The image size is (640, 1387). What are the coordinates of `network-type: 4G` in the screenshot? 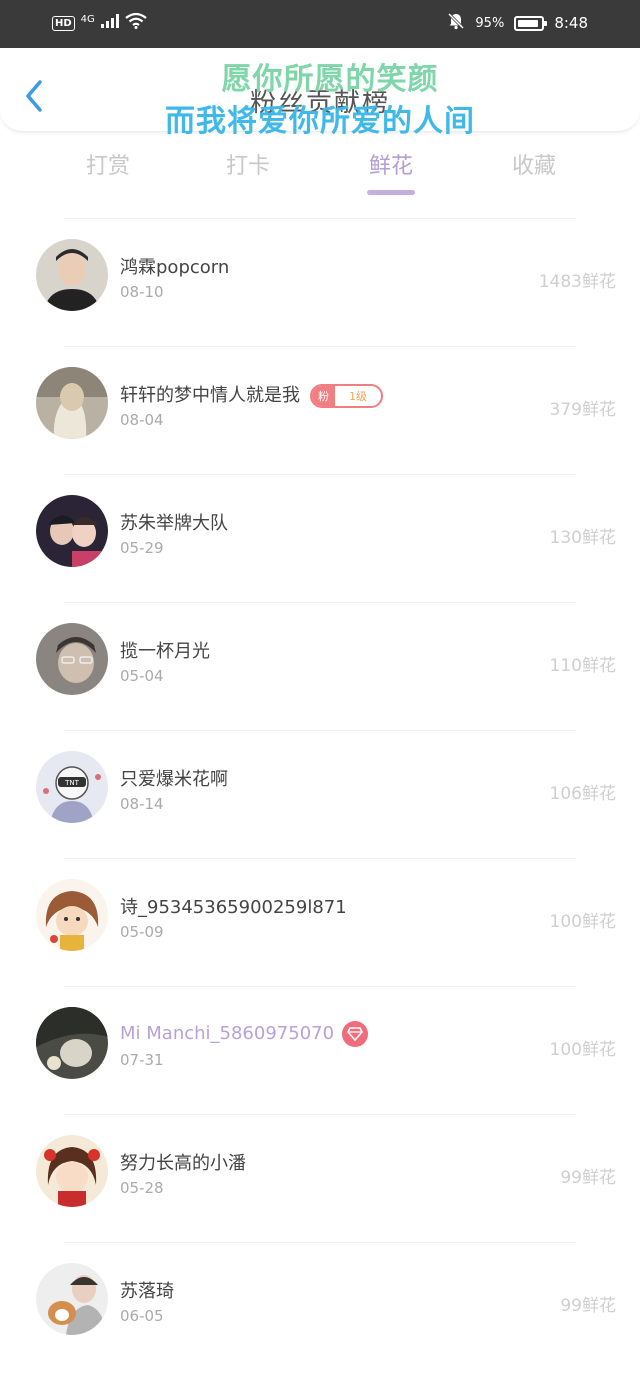 It's located at (87, 19).